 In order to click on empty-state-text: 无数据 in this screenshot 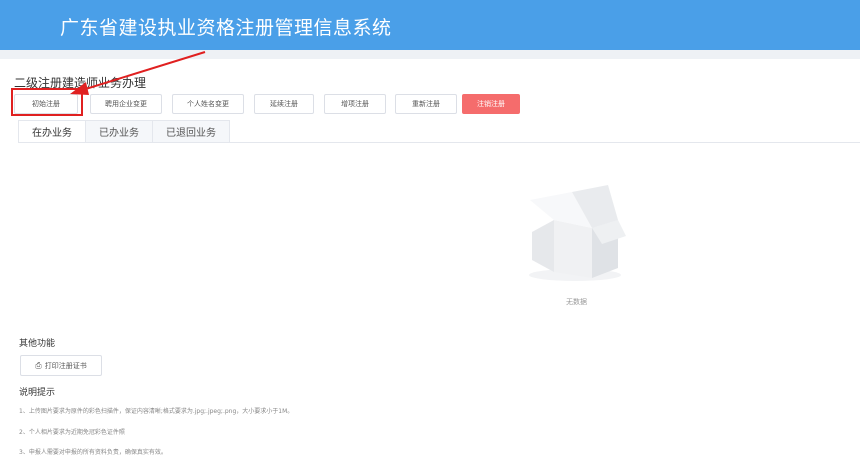, I will do `click(576, 302)`.